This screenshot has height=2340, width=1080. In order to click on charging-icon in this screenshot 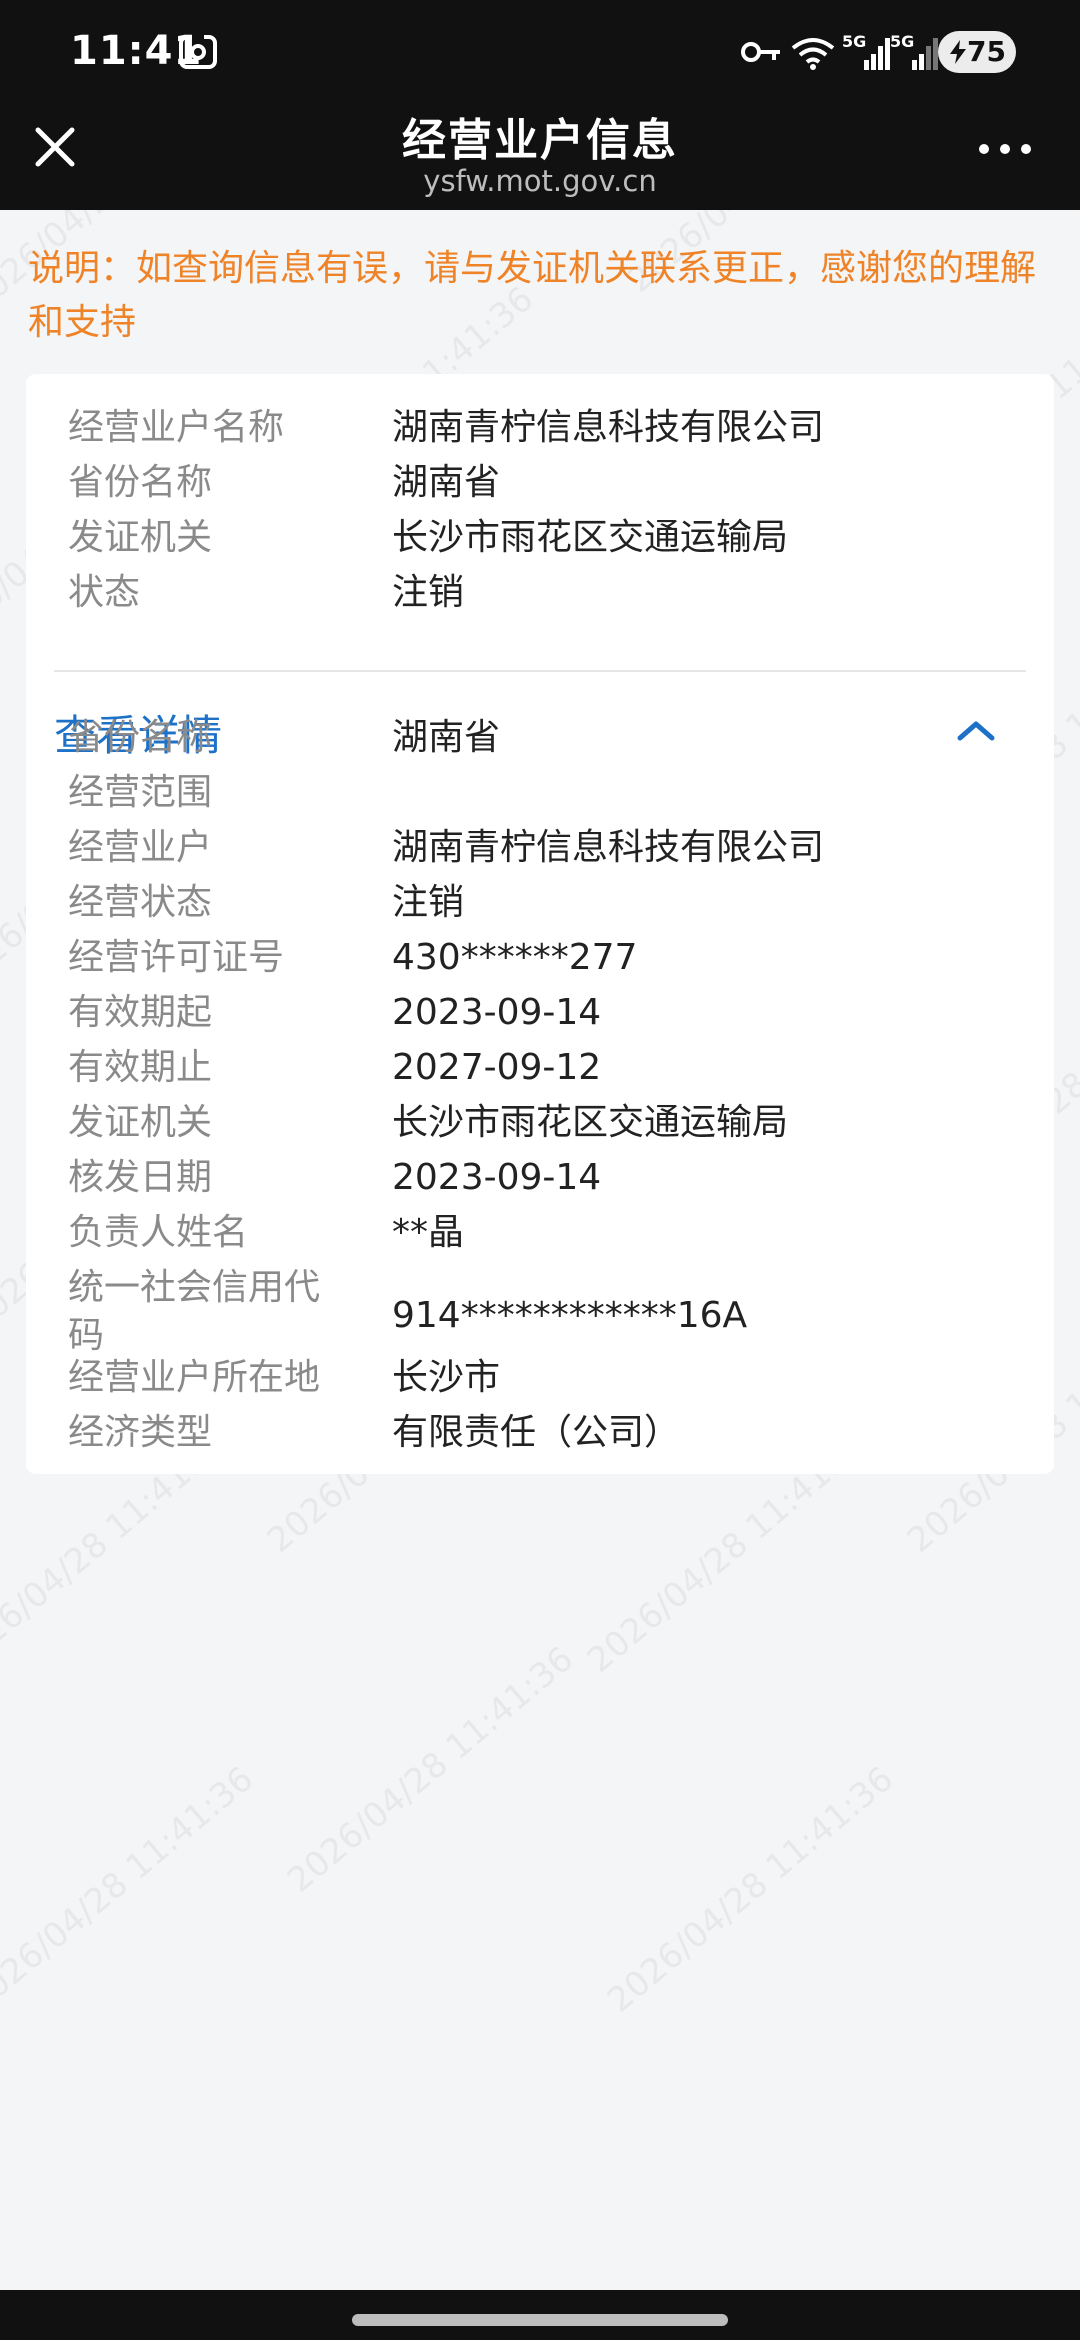, I will do `click(958, 52)`.